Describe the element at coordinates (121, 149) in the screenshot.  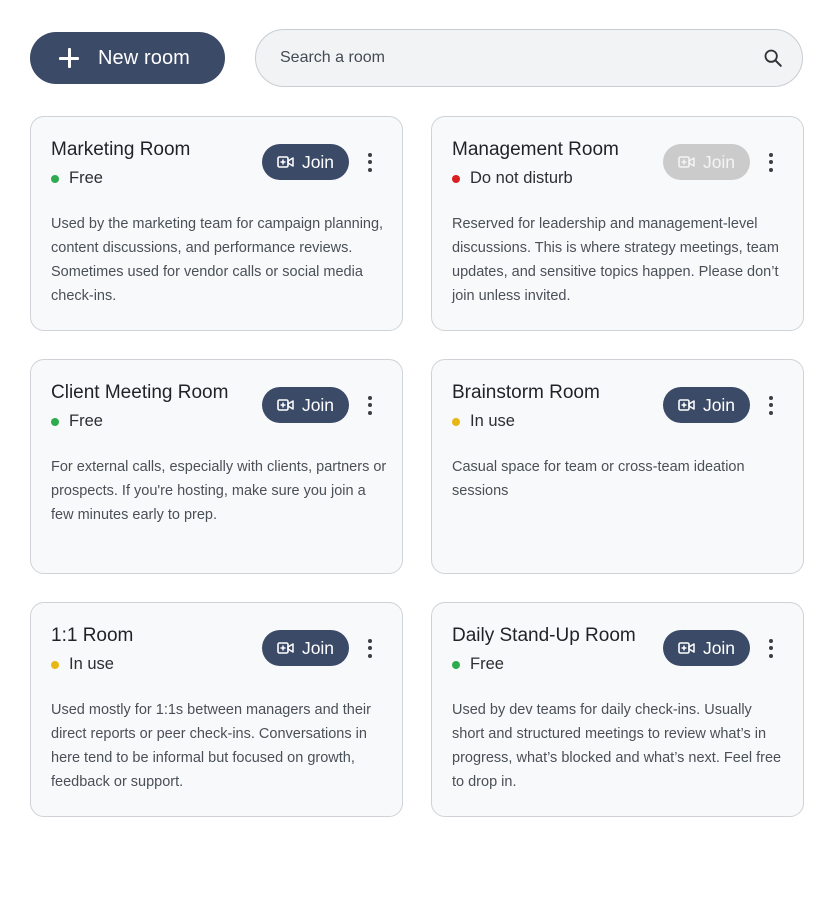
I see `room-title: Marketing Room` at that location.